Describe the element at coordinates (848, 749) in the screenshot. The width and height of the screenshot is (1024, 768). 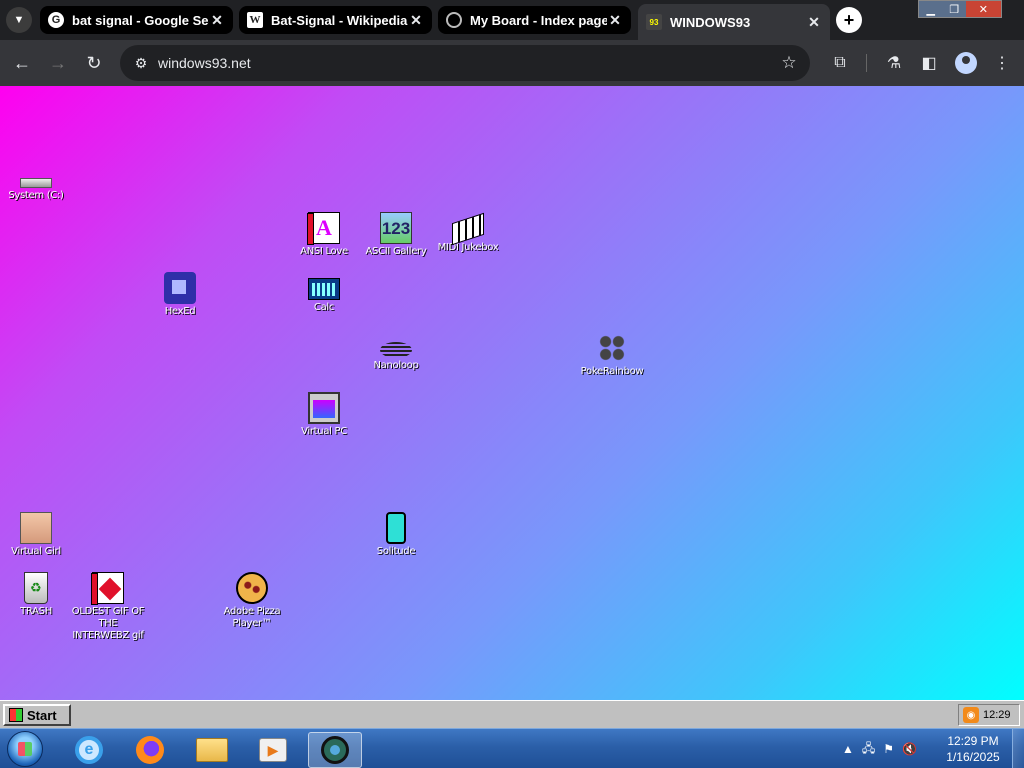
I see `show-hidden-icons-icon: ▲` at that location.